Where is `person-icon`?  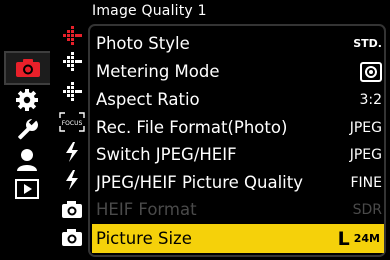
person-icon is located at coordinates (27, 160).